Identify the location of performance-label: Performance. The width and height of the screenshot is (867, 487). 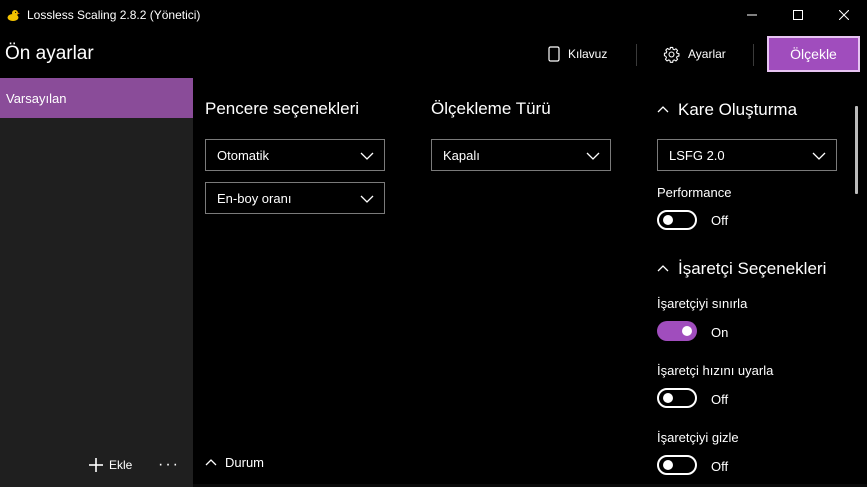
(694, 192).